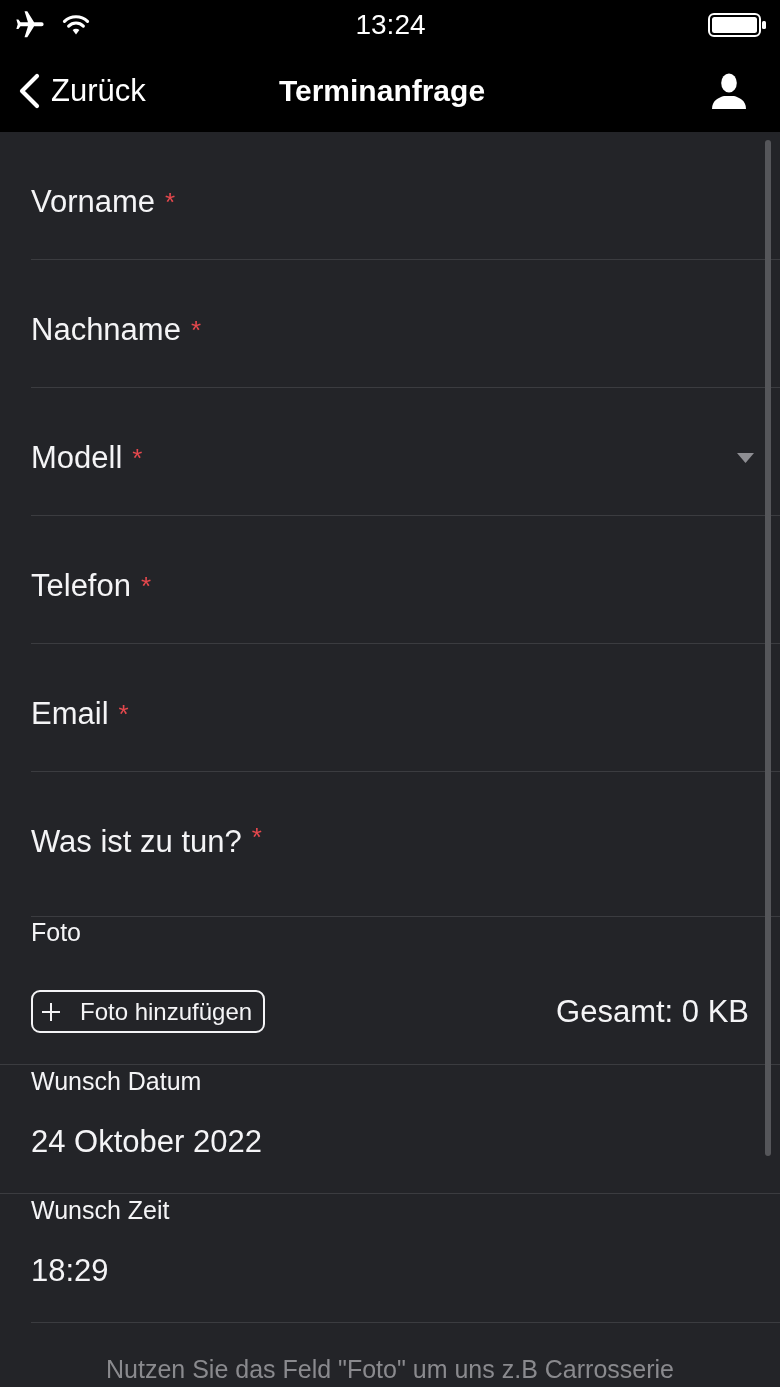 This screenshot has width=780, height=1387. I want to click on field-value: 18:29, so click(70, 1271).